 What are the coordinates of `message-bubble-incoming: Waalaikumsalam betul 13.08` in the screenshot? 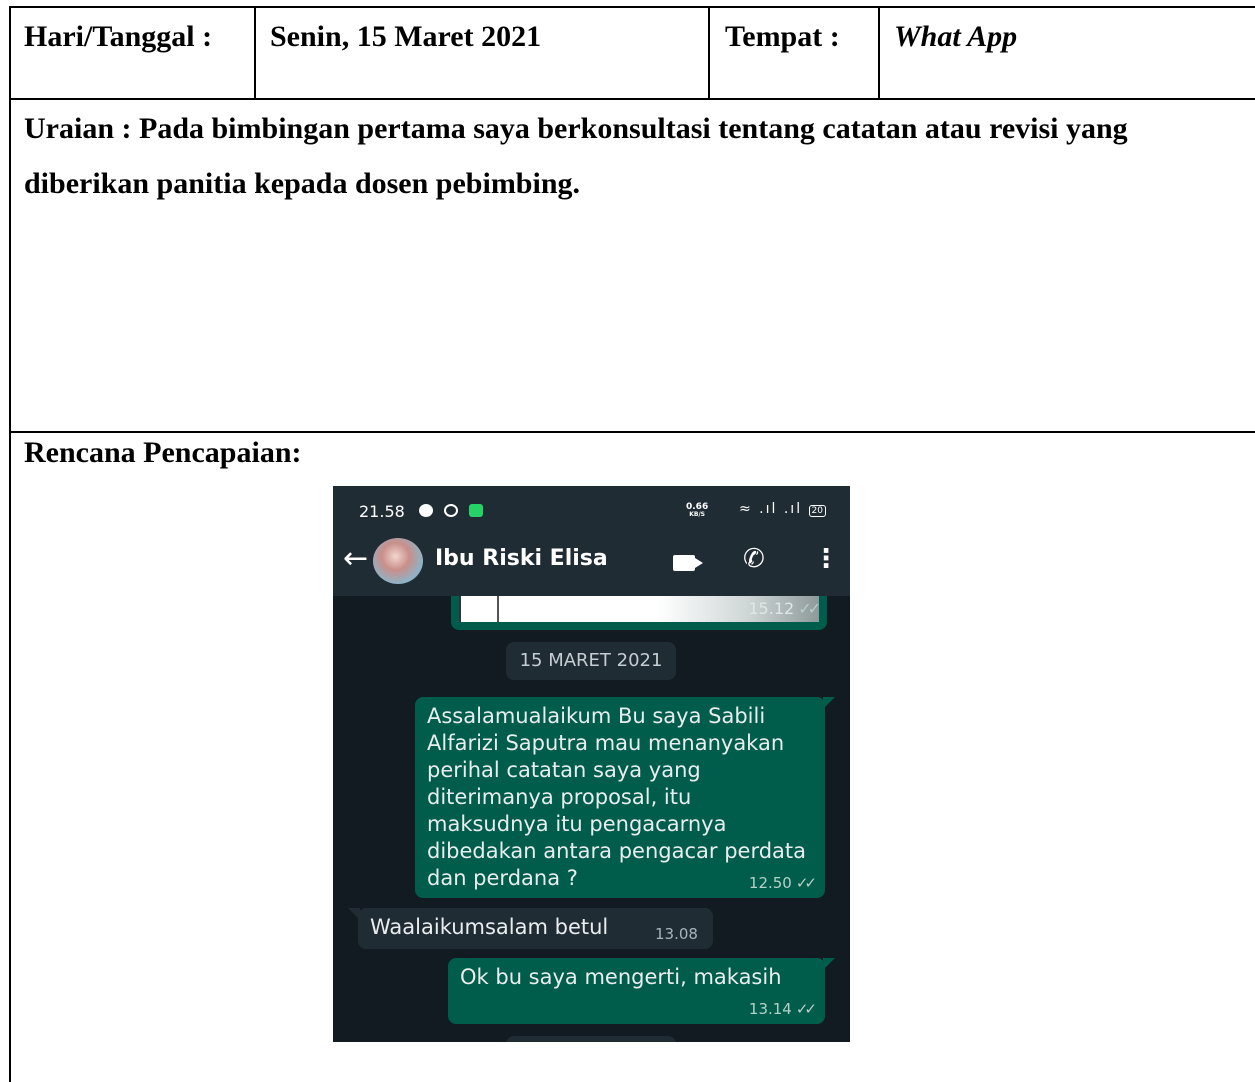 It's located at (530, 928).